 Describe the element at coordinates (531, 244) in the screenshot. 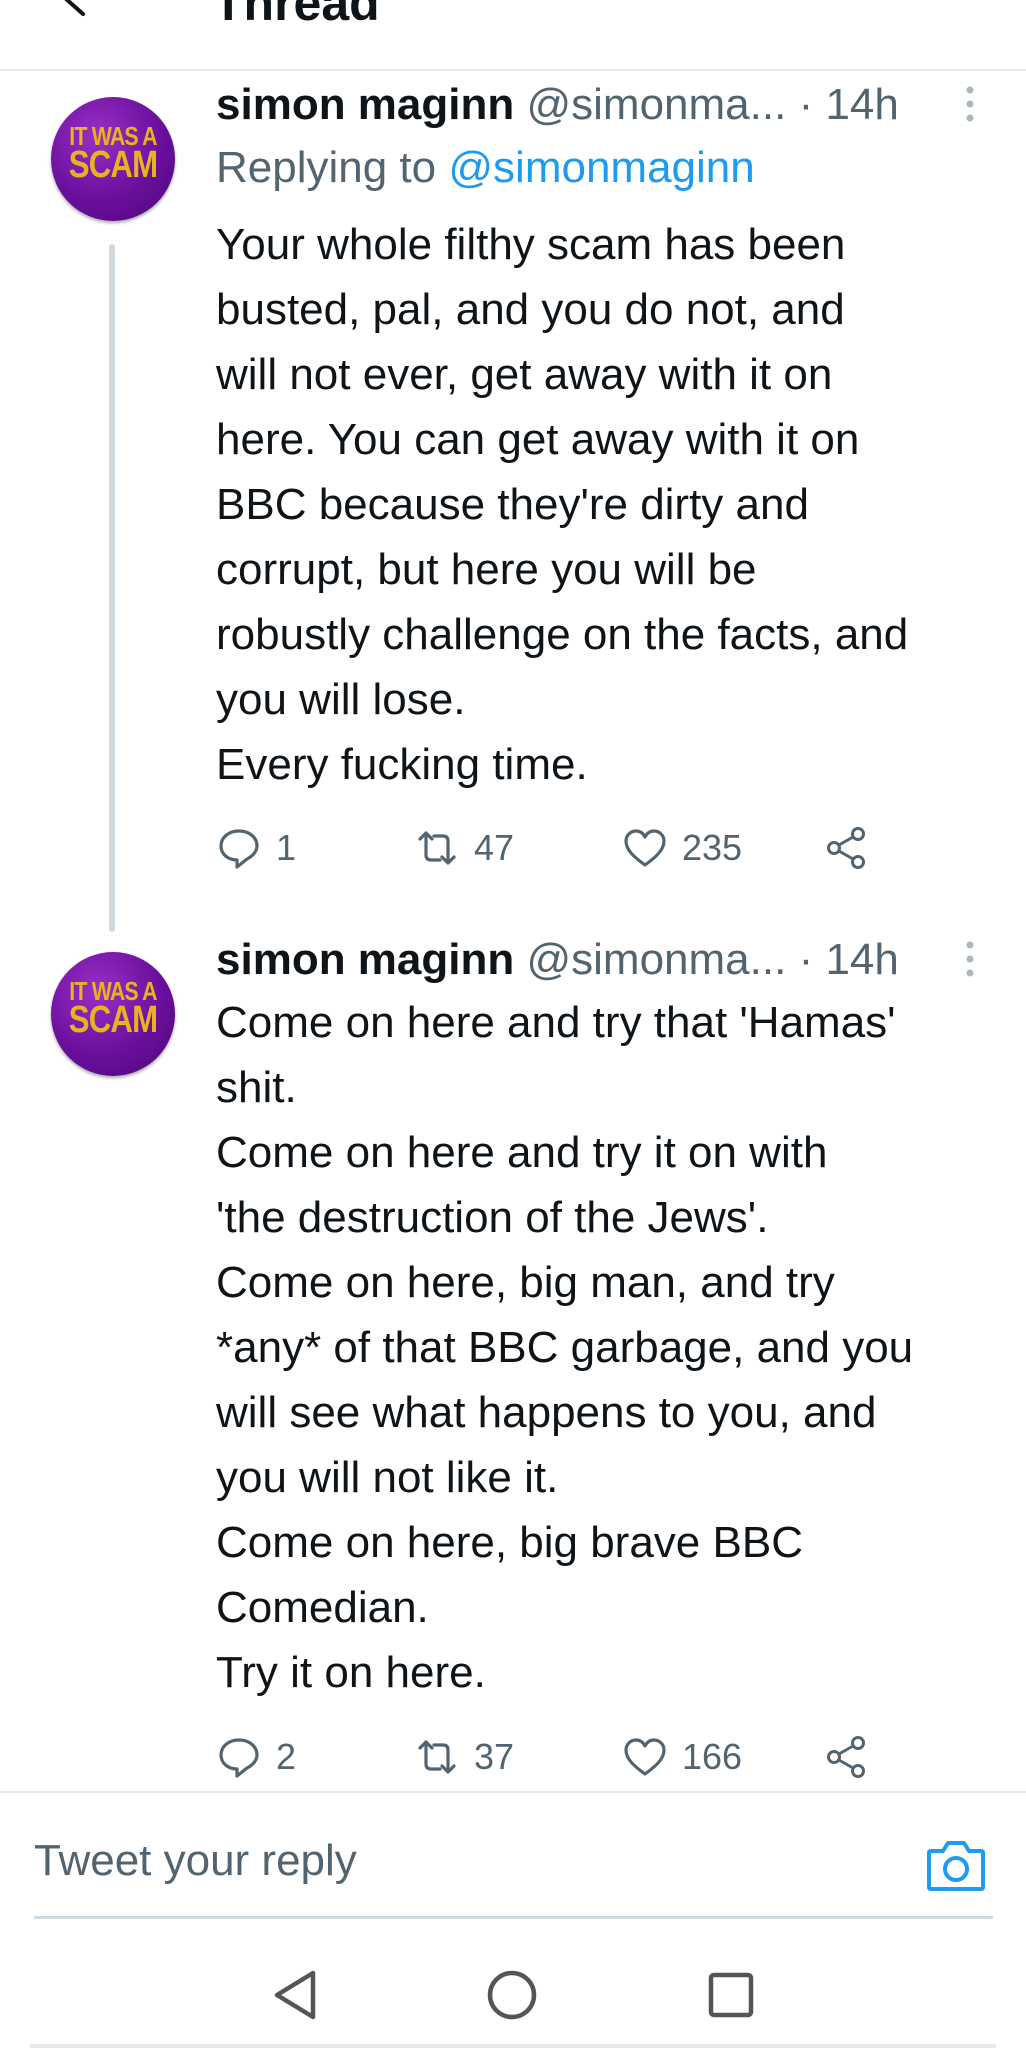

I see `tweet-text-line: Your whole filthy scam has been` at that location.